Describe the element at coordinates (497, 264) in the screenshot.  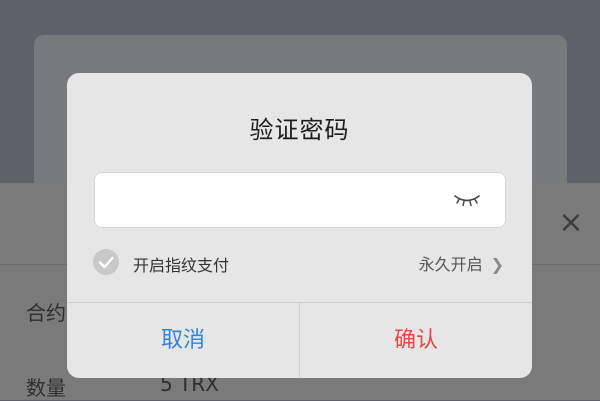
I see `chevron-right-icon: ❯` at that location.